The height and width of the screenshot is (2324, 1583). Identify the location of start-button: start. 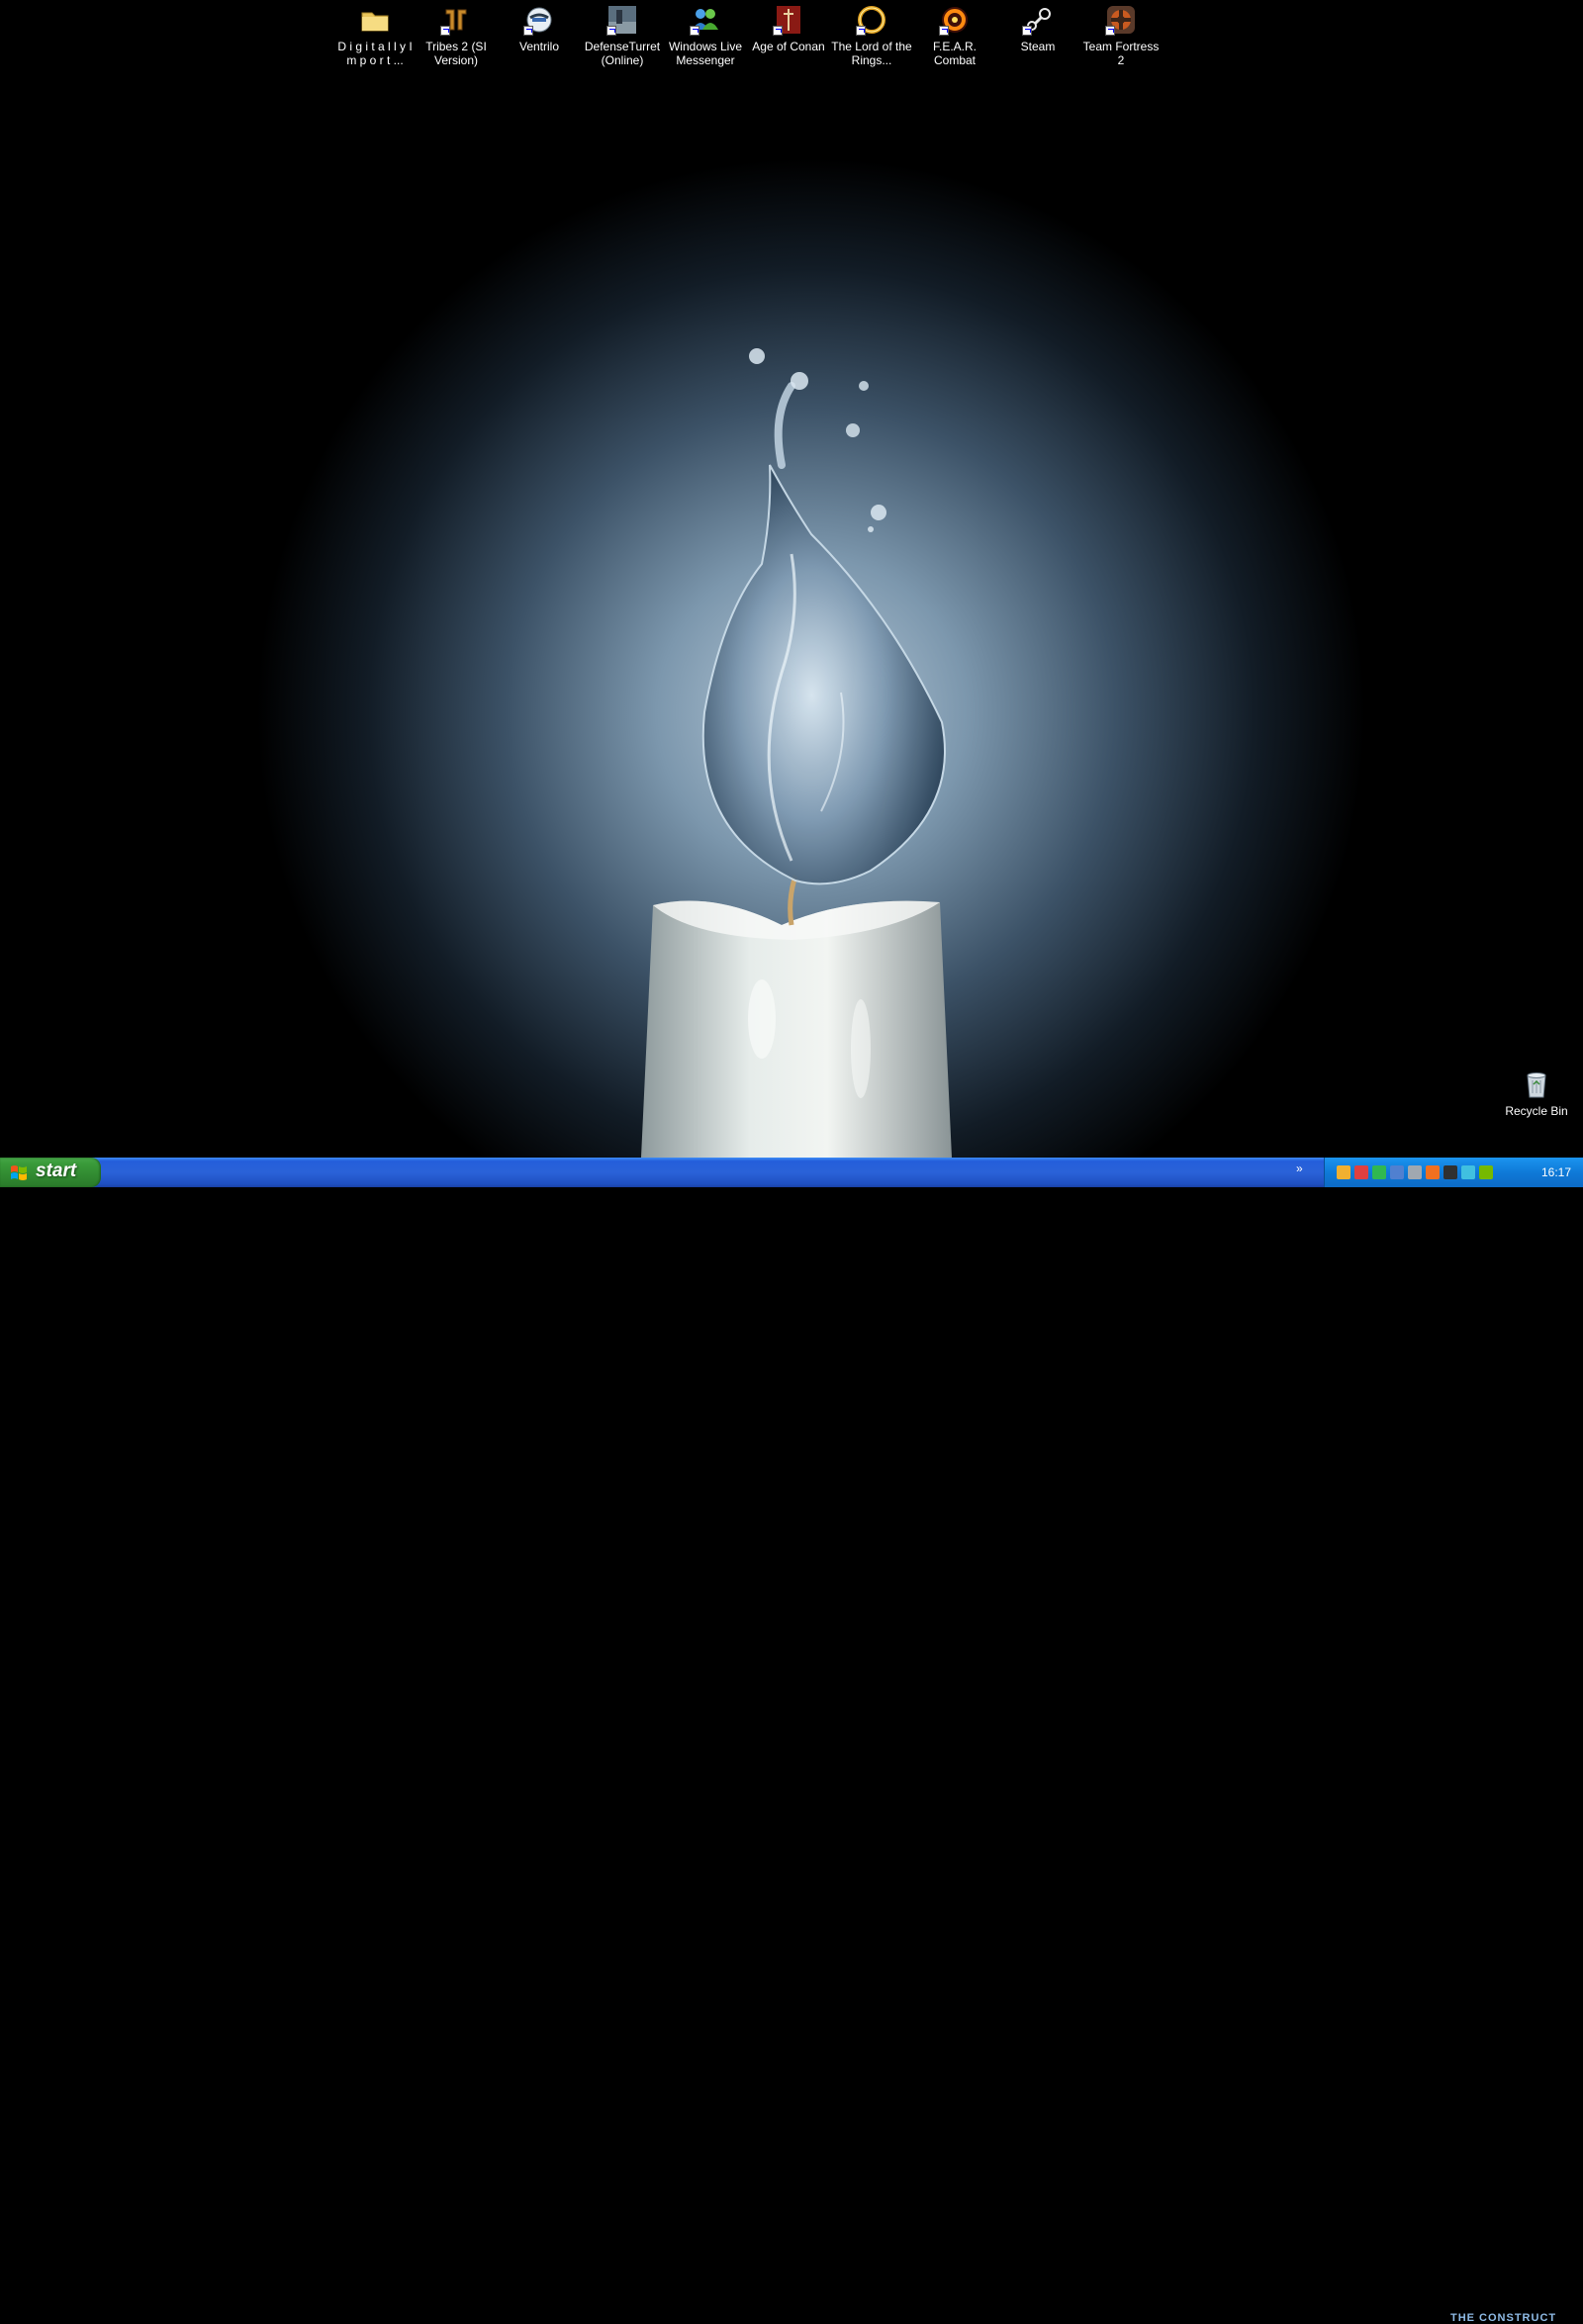
(50, 1172).